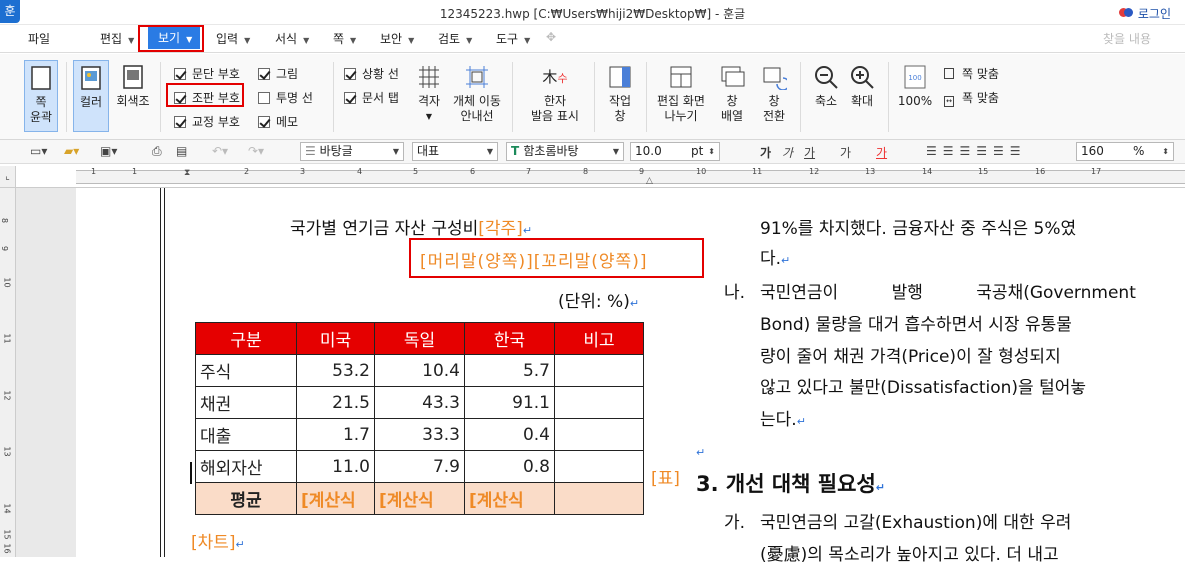  What do you see at coordinates (335, 338) in the screenshot?
I see `table-header-cell: 미국` at bounding box center [335, 338].